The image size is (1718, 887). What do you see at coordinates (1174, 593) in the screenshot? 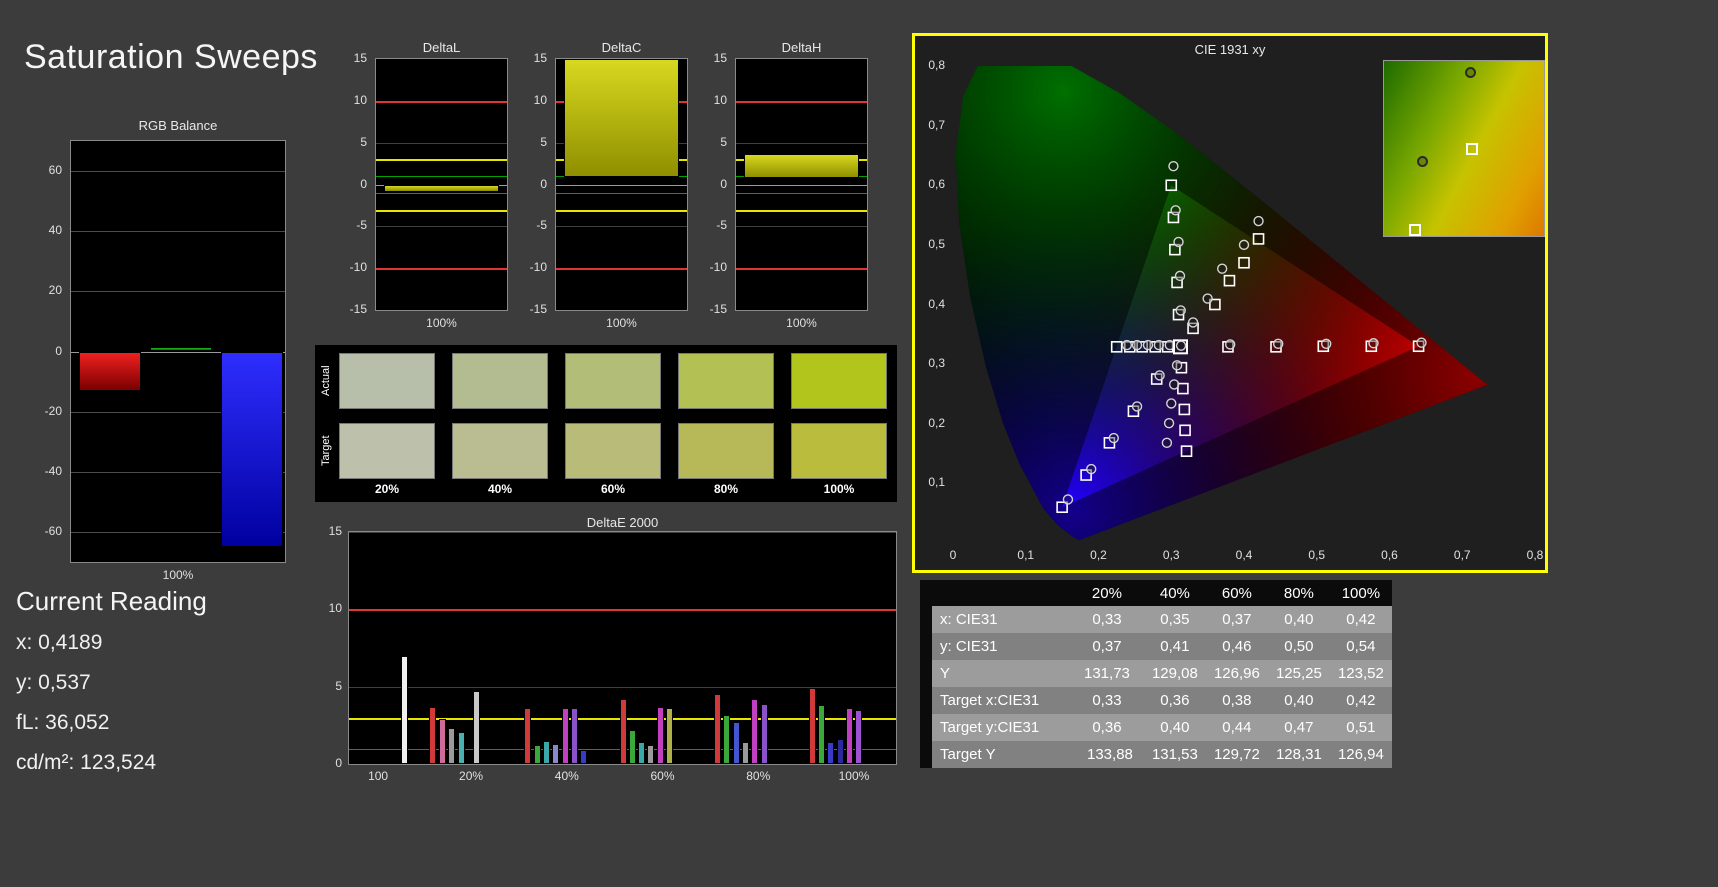
I see `table-header-cell: 40%` at bounding box center [1174, 593].